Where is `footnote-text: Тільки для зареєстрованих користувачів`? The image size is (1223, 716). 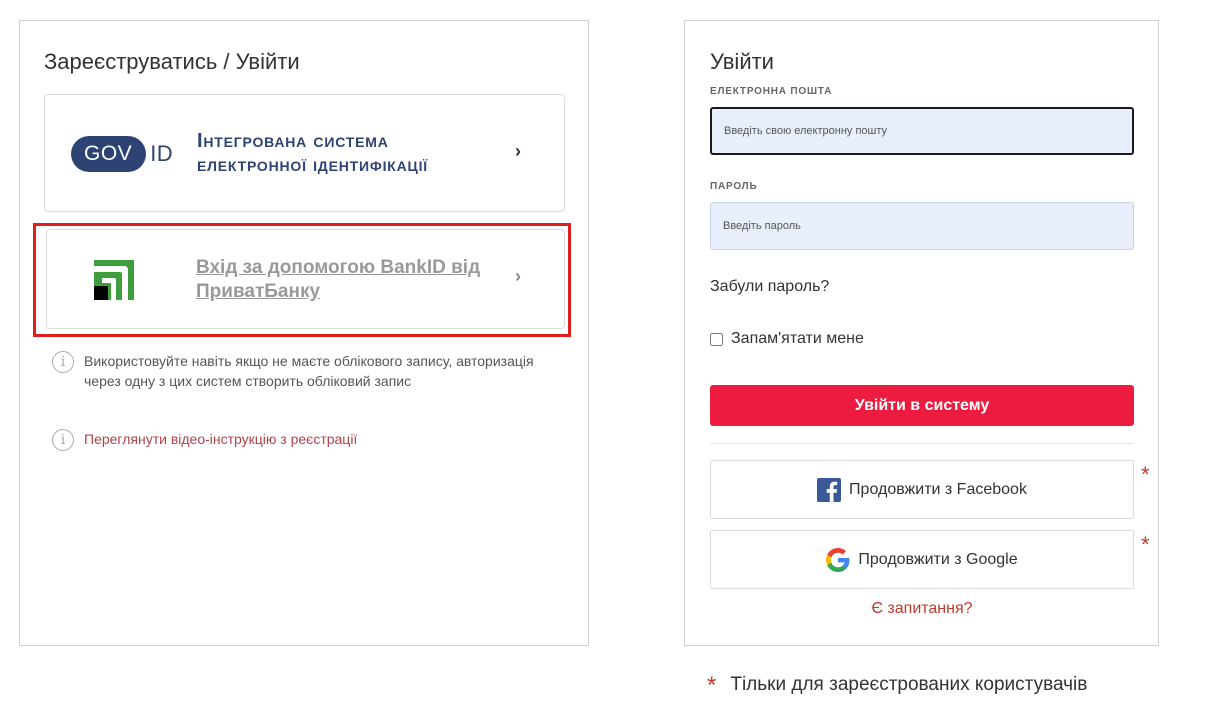 footnote-text: Тільки для зареєстрованих користувачів is located at coordinates (909, 684).